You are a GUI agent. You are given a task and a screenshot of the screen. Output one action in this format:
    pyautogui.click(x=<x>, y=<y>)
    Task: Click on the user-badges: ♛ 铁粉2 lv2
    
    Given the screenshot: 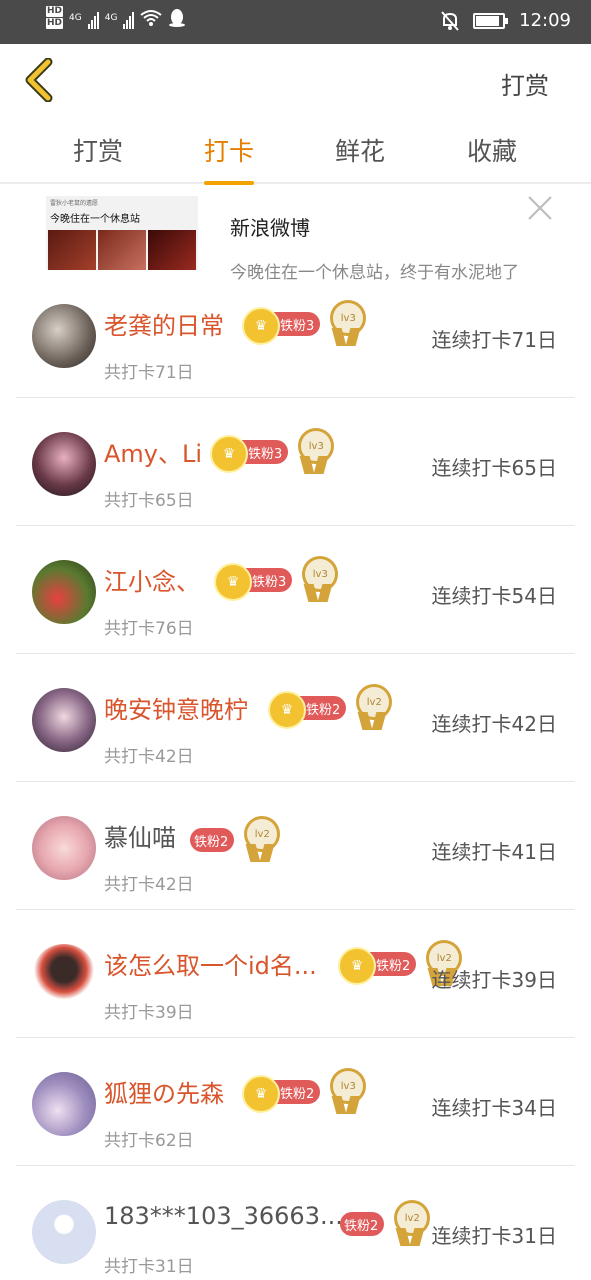 What is the action you would take?
    pyautogui.click(x=330, y=708)
    